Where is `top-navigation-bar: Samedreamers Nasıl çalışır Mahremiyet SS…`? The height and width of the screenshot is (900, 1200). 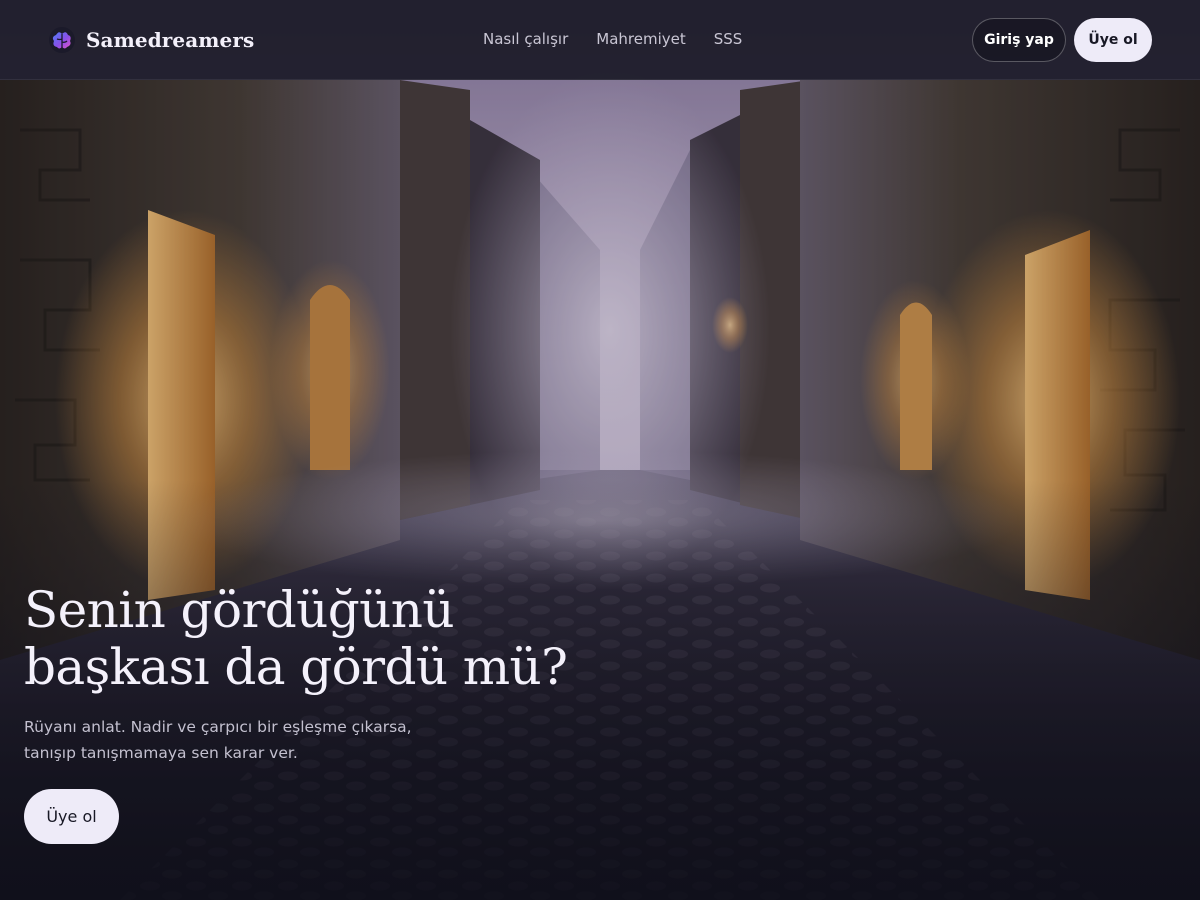
top-navigation-bar: Samedreamers Nasıl çalışır Mahremiyet SS… is located at coordinates (600, 40).